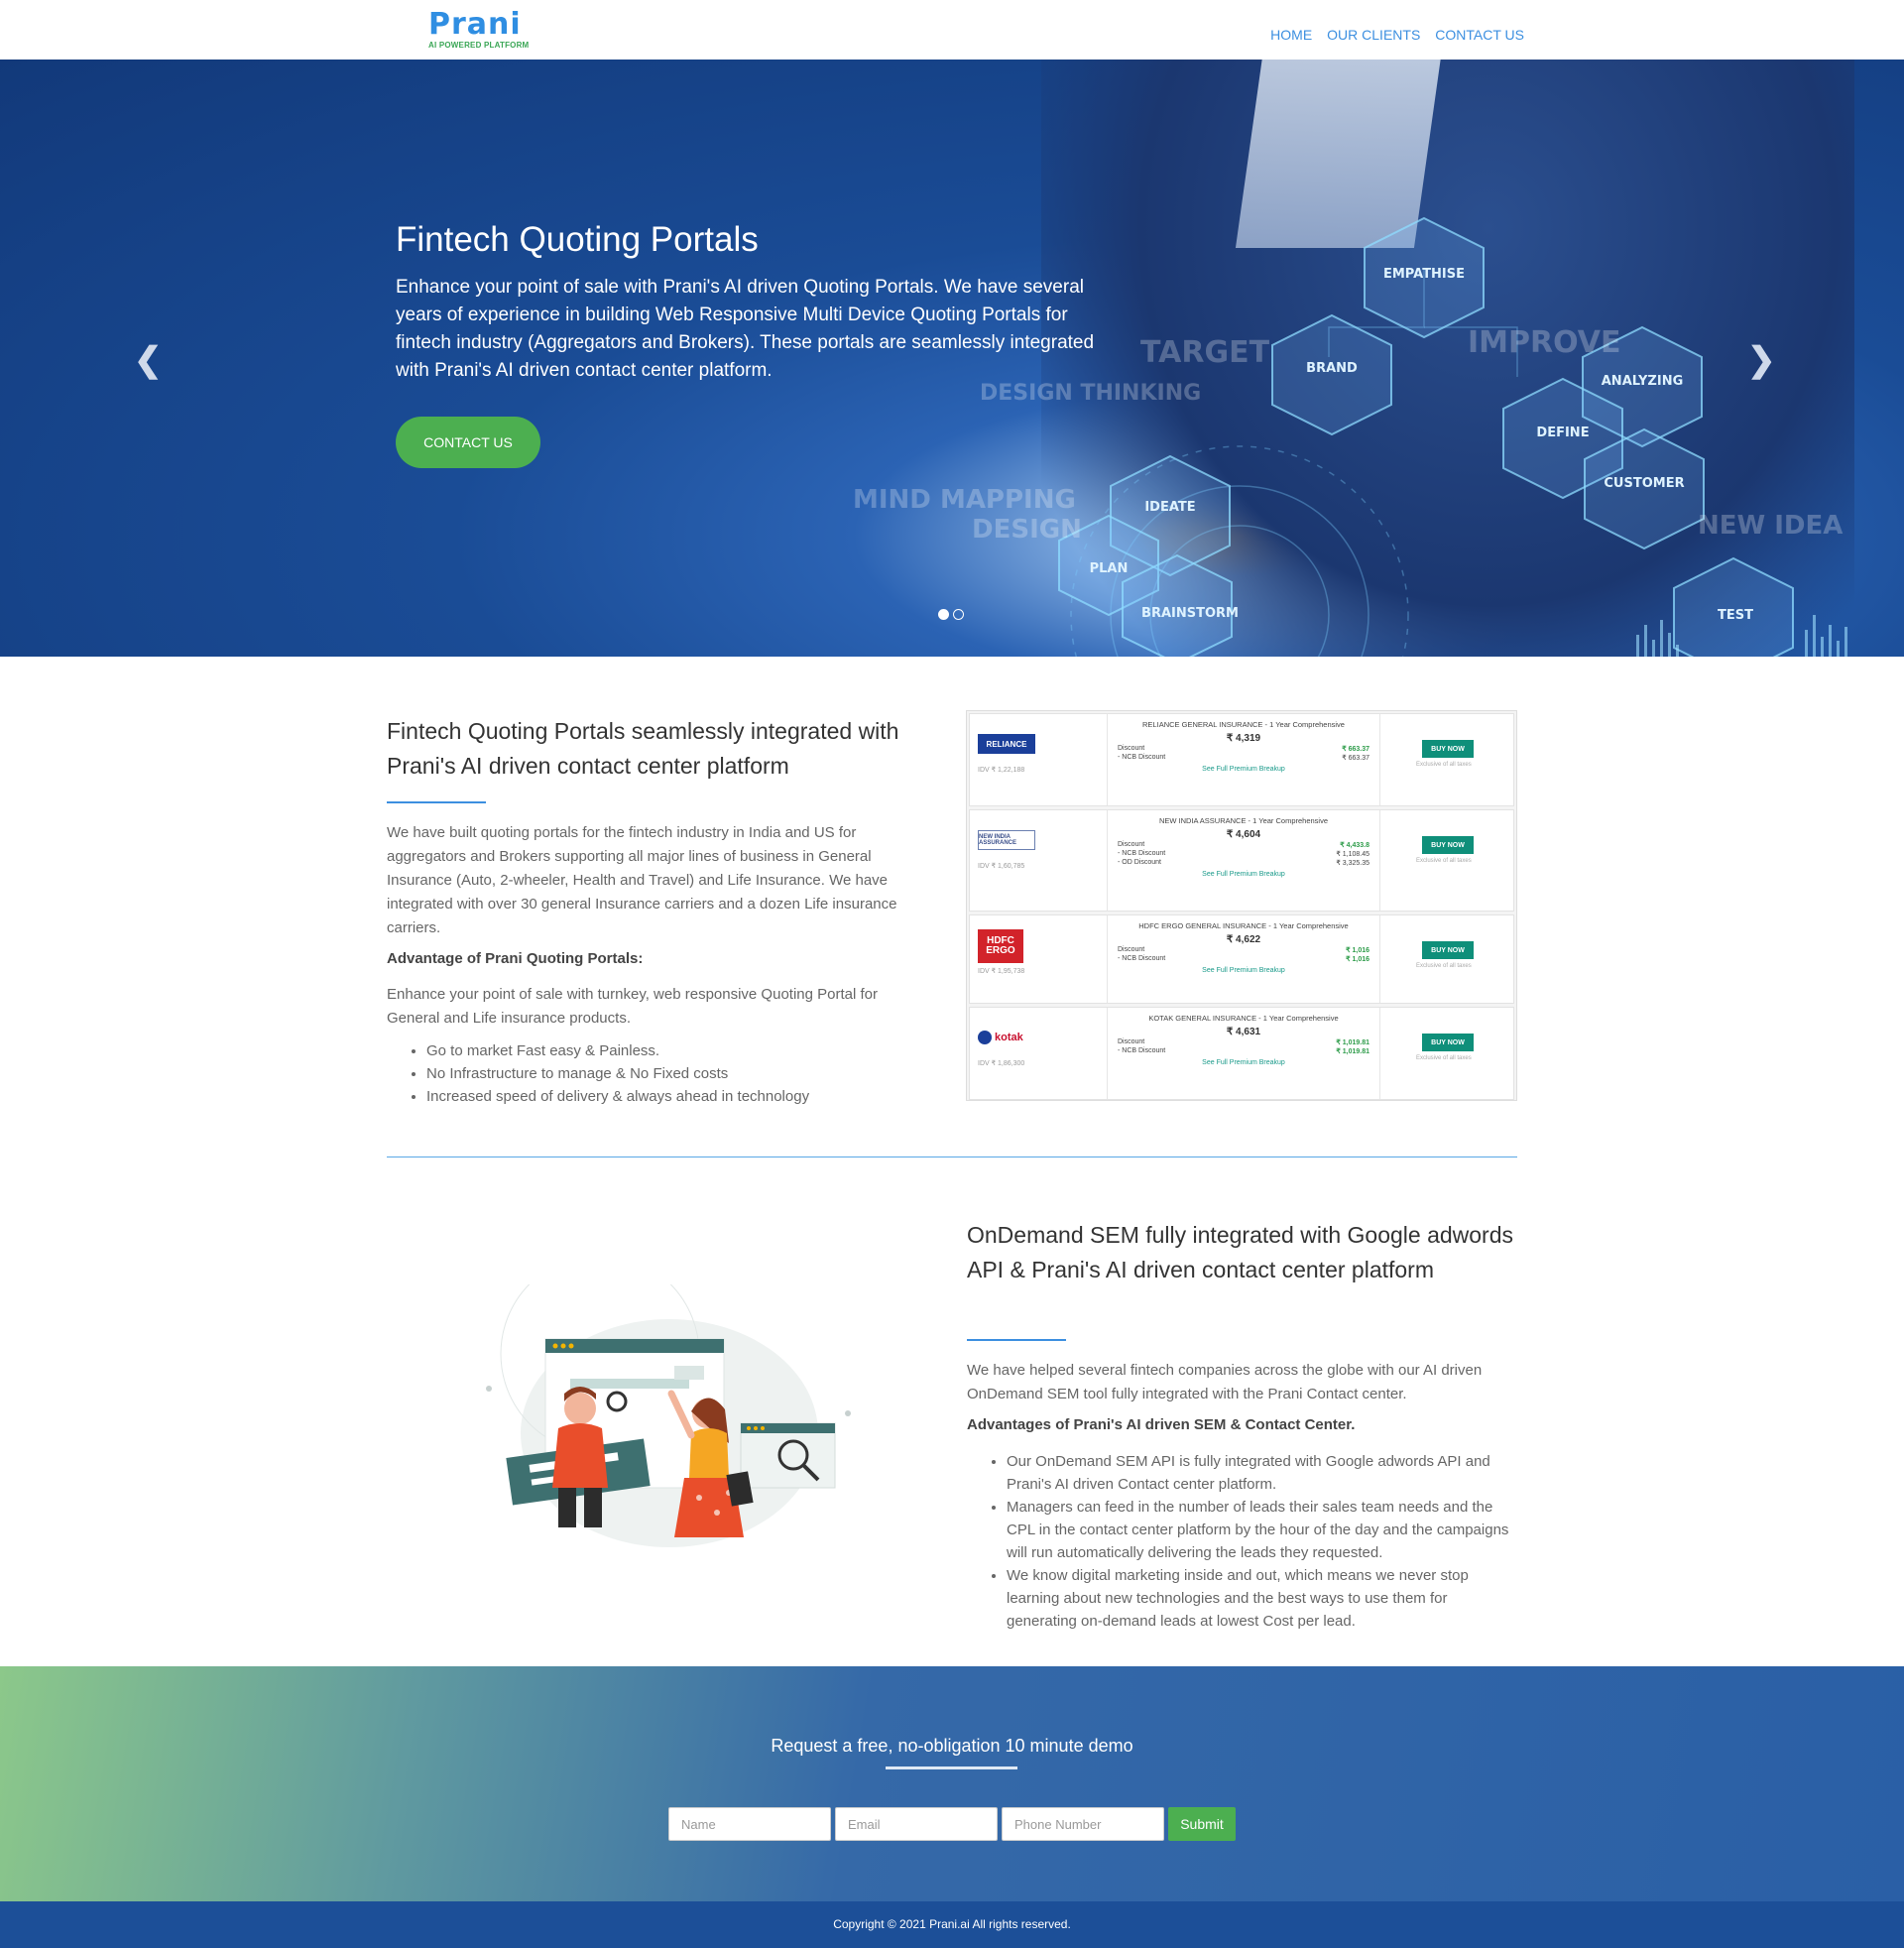 Image resolution: width=1904 pixels, height=1948 pixels. What do you see at coordinates (1000, 946) in the screenshot?
I see `insurer-logo: HDFC ERGO` at bounding box center [1000, 946].